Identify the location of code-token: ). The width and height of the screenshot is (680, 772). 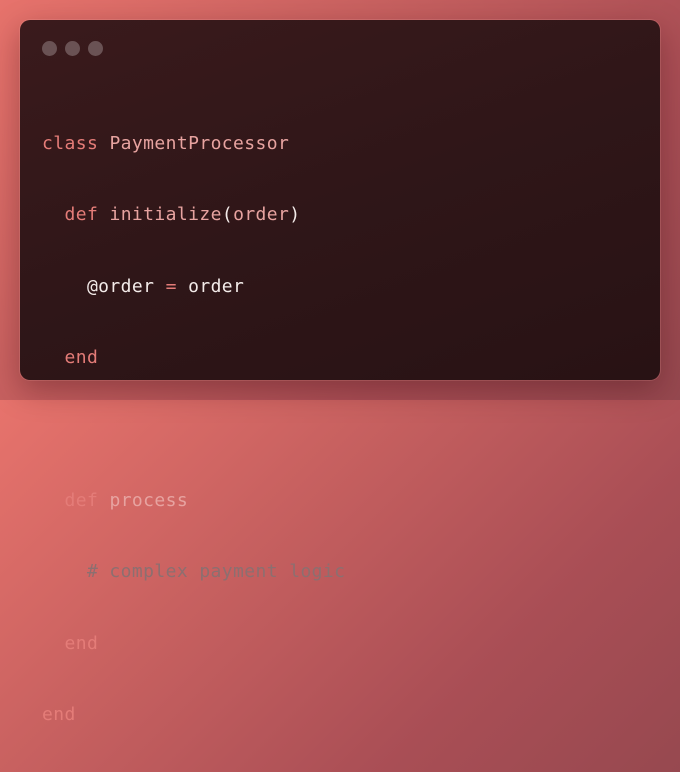
(295, 215).